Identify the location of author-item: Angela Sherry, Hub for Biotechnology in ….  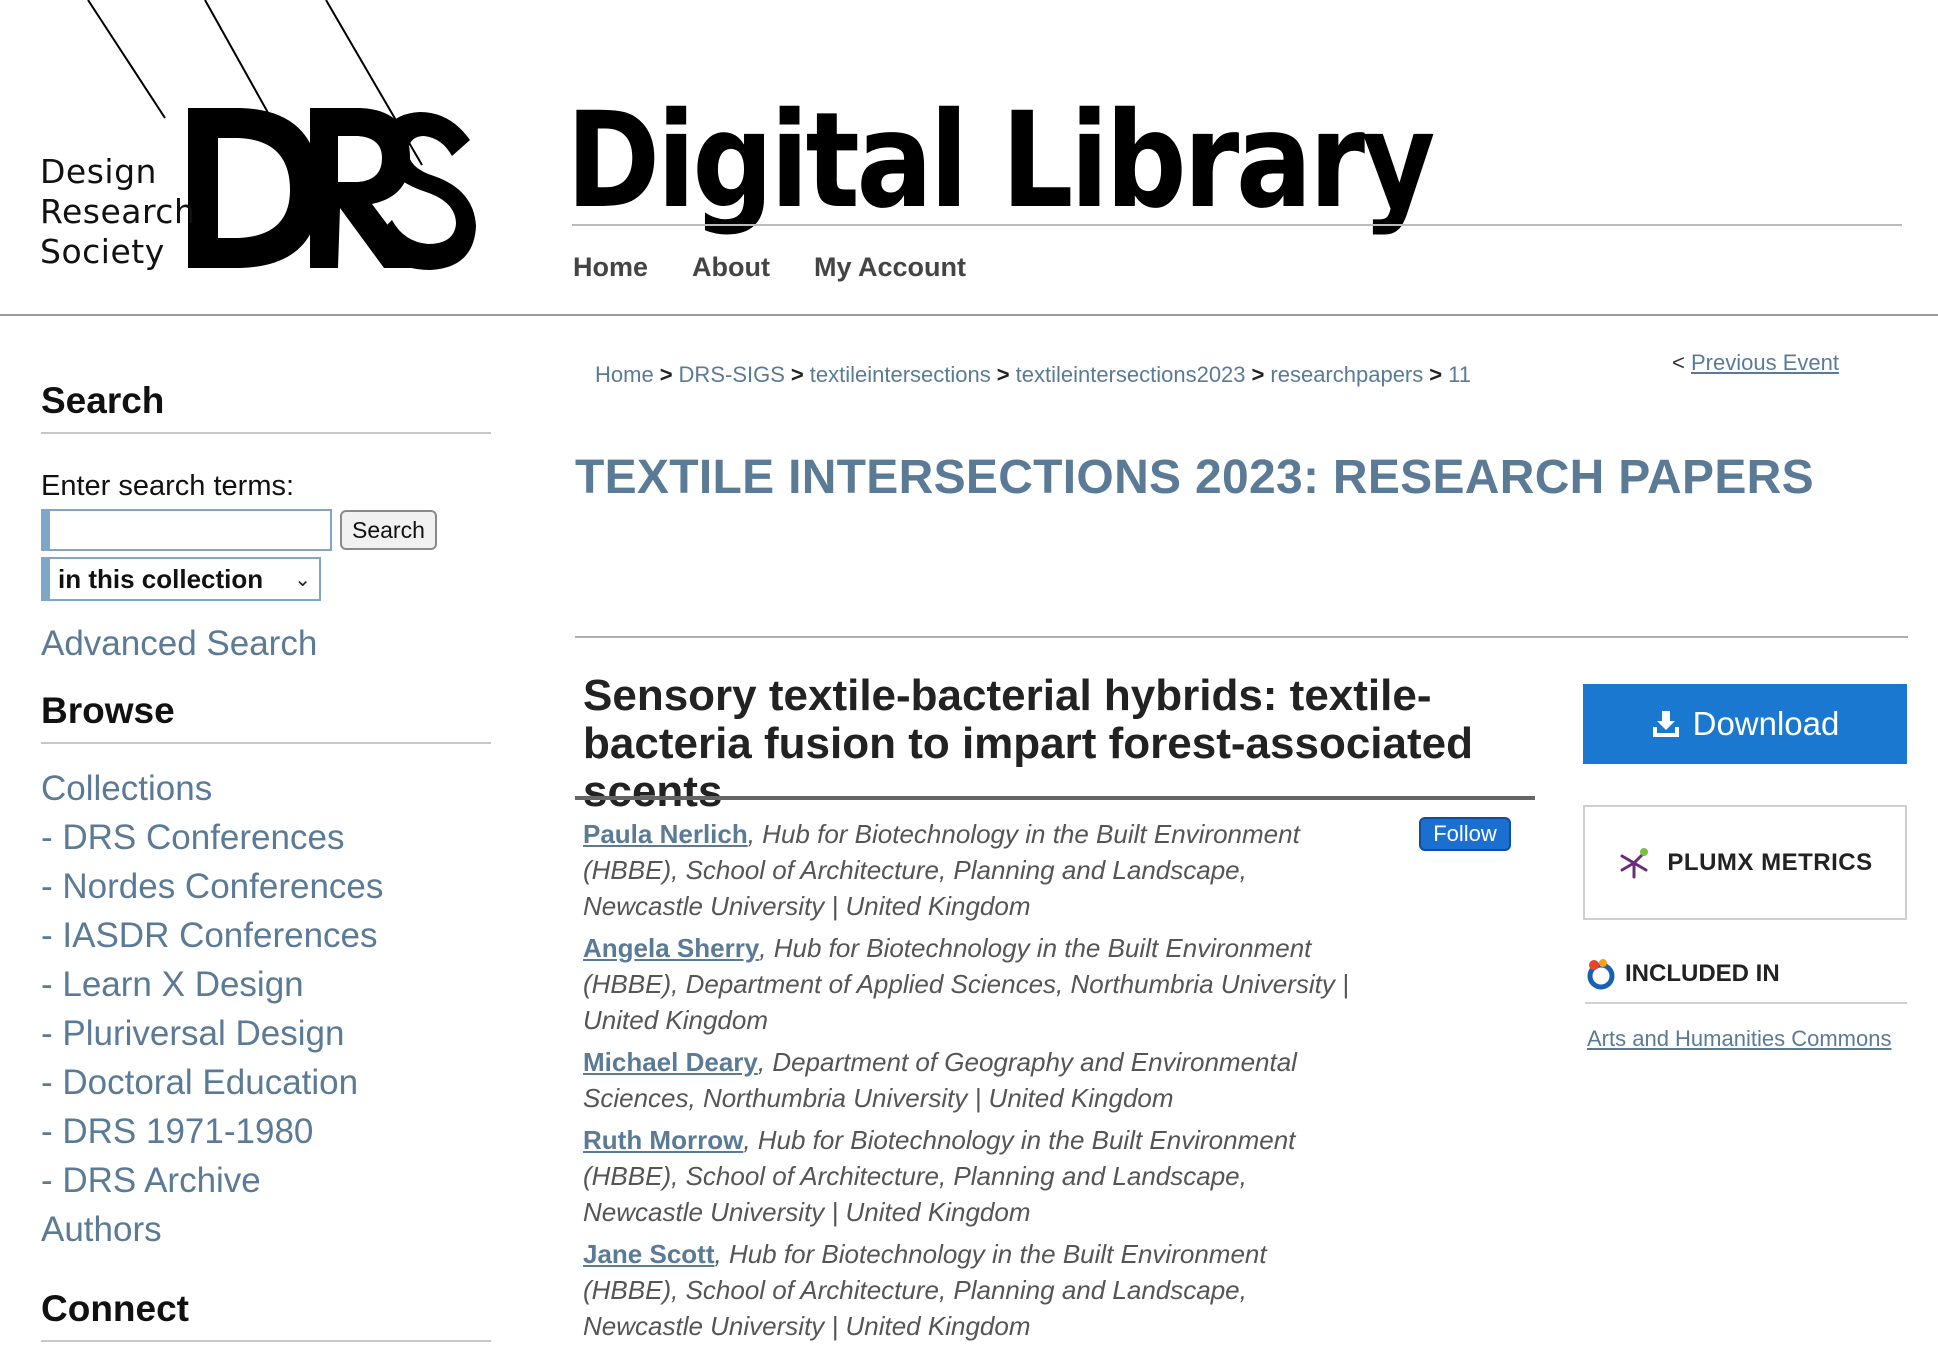
(973, 984).